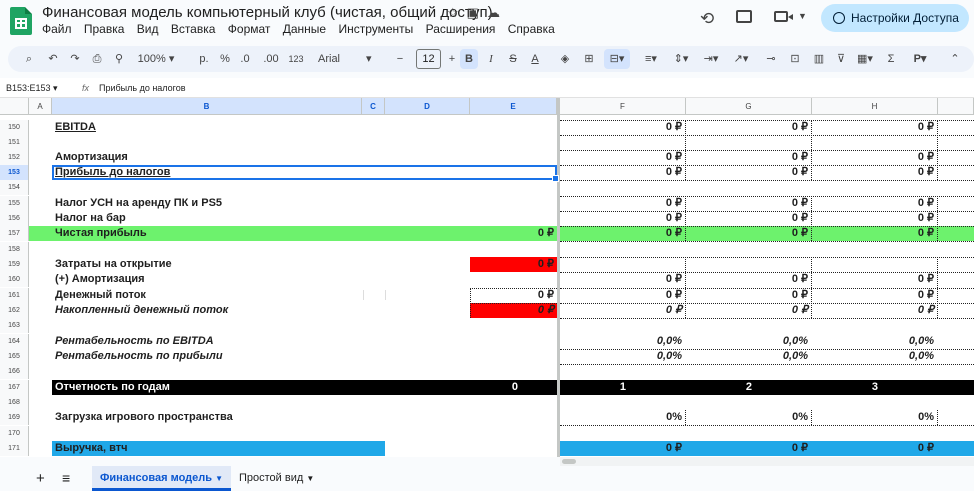  Describe the element at coordinates (565, 59) in the screenshot. I see `fill-color-icon: ◈` at that location.